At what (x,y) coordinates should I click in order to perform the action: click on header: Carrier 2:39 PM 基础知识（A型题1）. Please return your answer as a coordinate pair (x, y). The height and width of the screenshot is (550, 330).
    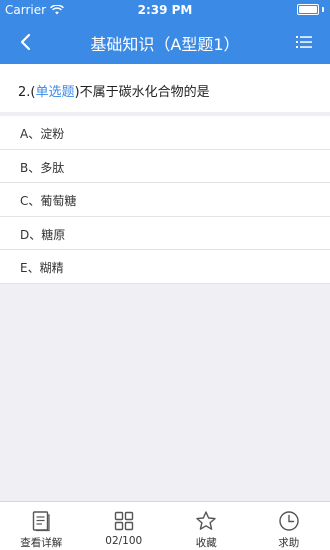
    Looking at the image, I should click on (165, 32).